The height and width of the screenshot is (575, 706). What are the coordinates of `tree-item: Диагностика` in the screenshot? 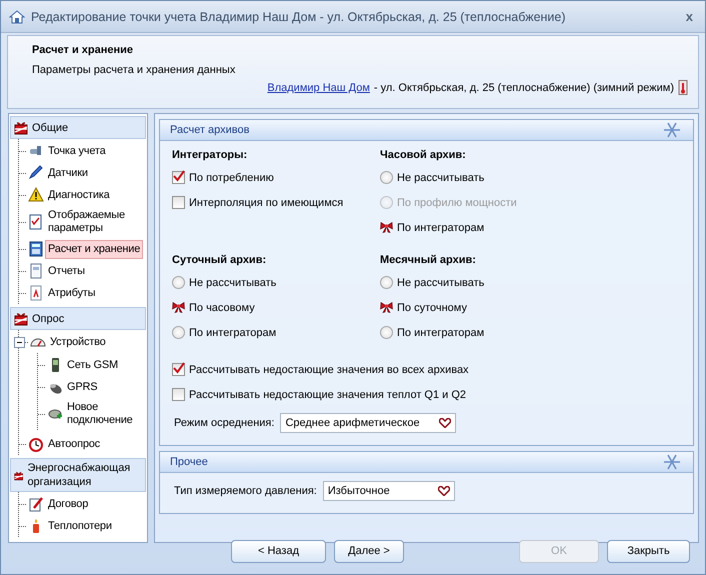 It's located at (79, 195).